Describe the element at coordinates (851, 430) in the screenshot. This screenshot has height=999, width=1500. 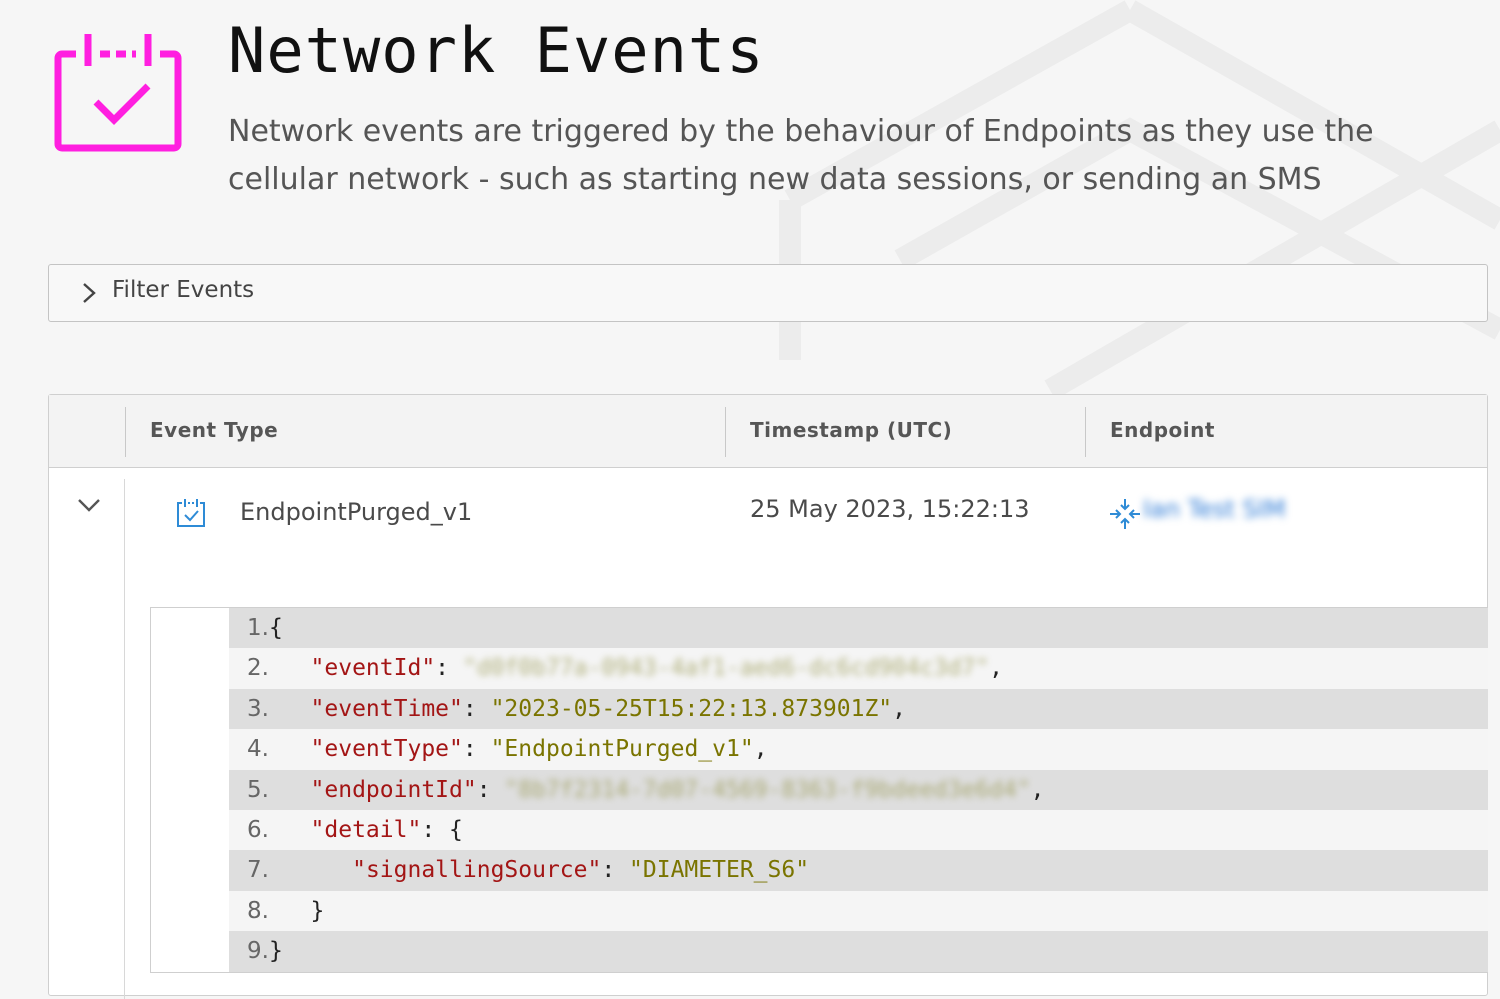
I see `column-header-timestamp: Timestamp (UTC)` at that location.